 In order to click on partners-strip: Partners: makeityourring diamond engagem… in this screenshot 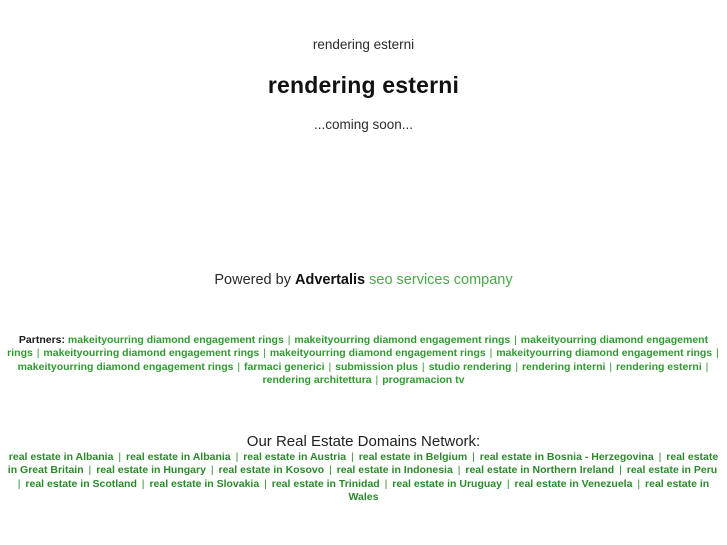, I will do `click(363, 361)`.